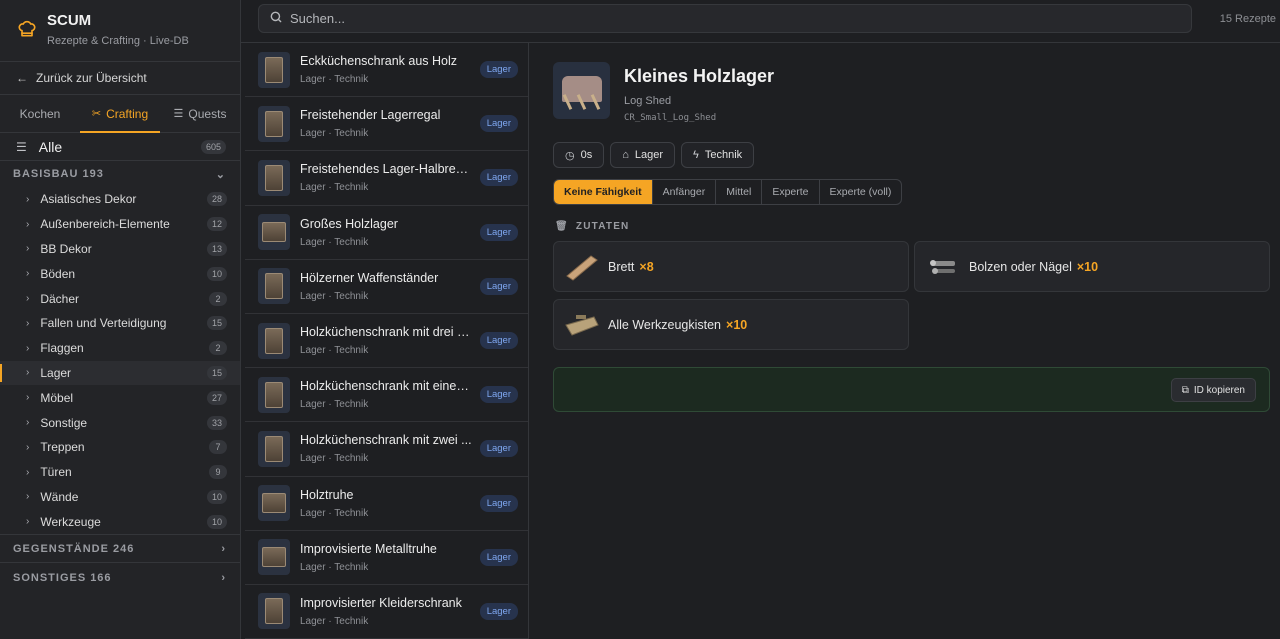 Image resolution: width=1280 pixels, height=639 pixels. Describe the element at coordinates (120, 224) in the screenshot. I see `sidebar-category: › Außenbereich-Elemente 12` at that location.